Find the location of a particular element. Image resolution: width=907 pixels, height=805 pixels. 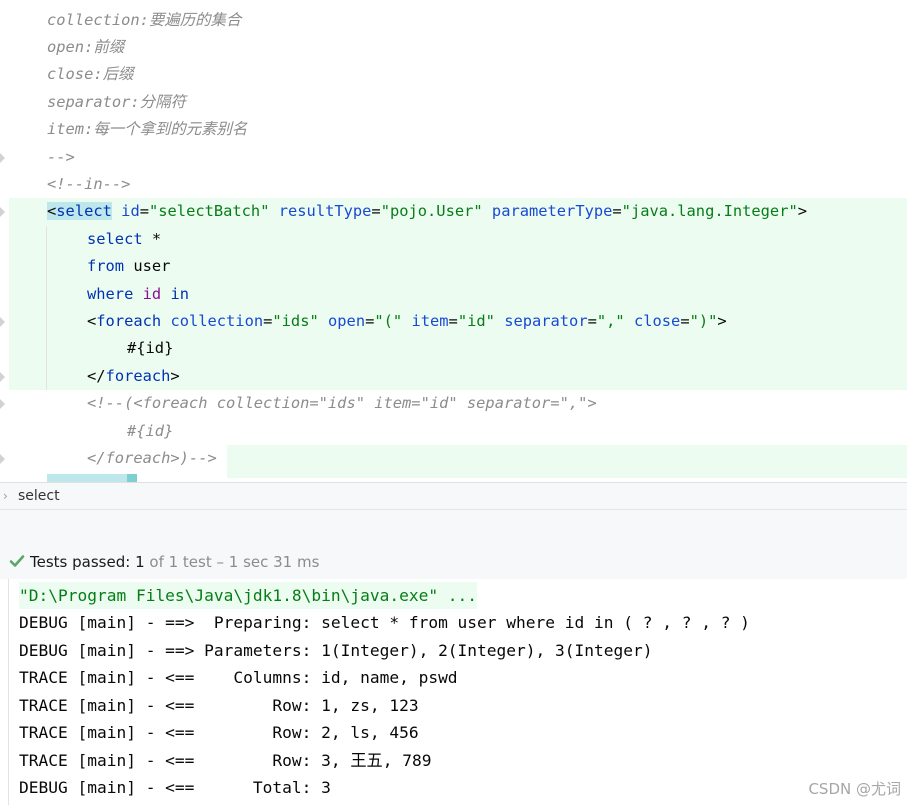

tests-passed-label: Tests passed: is located at coordinates (80, 562).